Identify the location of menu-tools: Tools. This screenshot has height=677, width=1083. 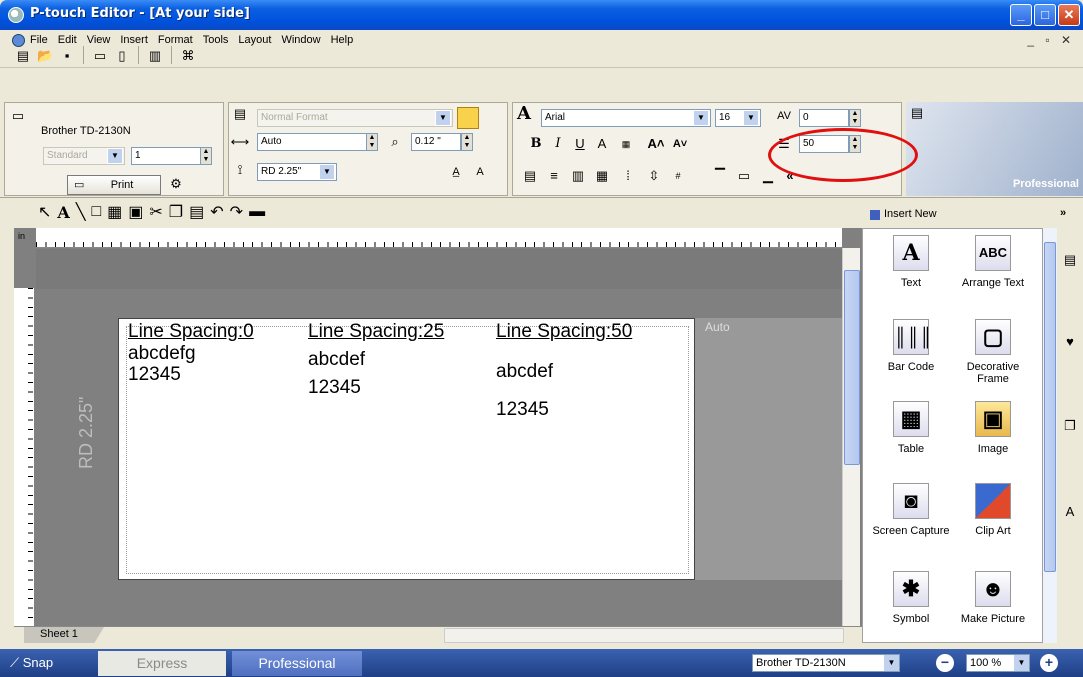
(216, 40).